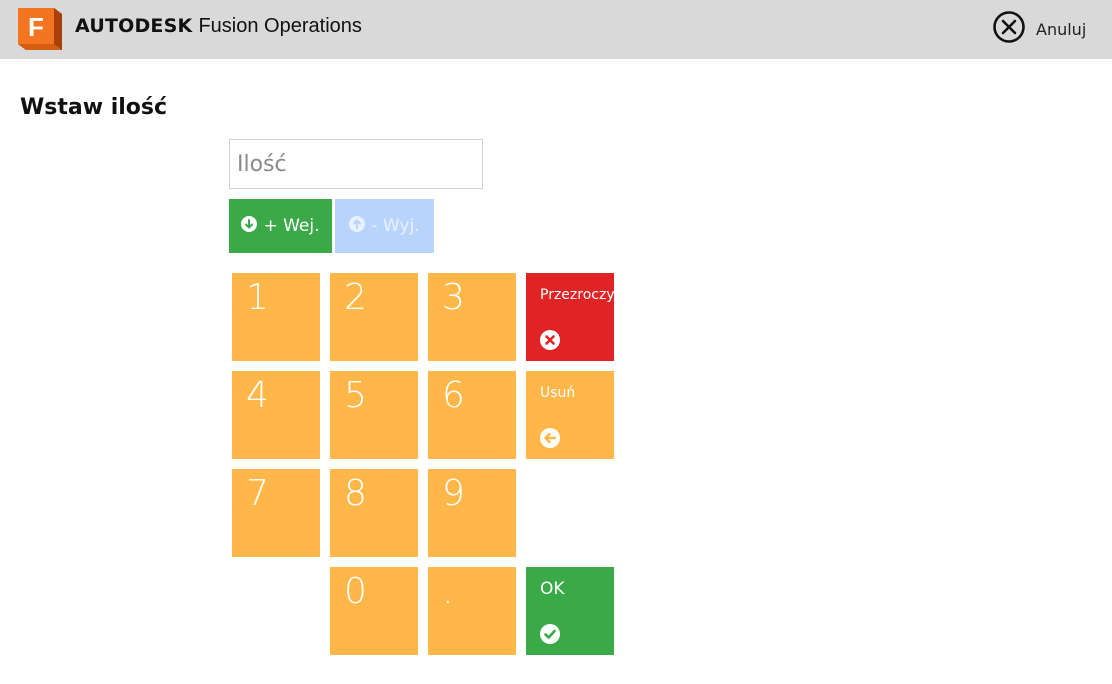 The width and height of the screenshot is (1112, 684). Describe the element at coordinates (355, 395) in the screenshot. I see `key-label: 5` at that location.